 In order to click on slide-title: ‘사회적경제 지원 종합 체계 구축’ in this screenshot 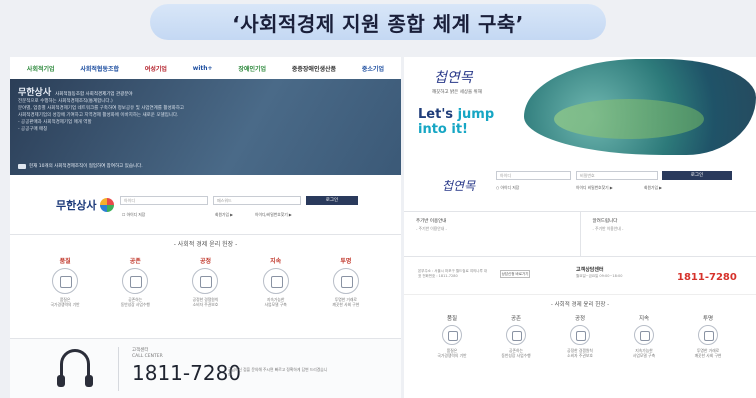, I will do `click(378, 22)`.